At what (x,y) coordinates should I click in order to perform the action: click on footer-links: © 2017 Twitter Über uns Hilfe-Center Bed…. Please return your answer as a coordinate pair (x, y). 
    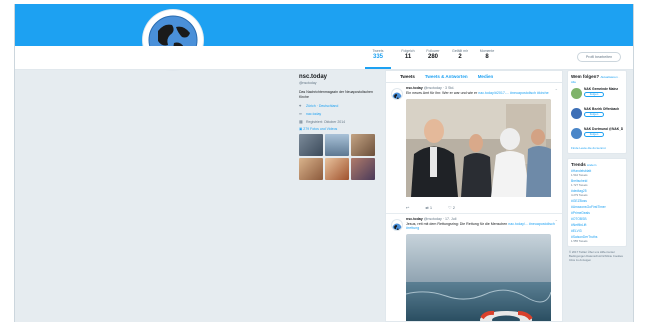
    Looking at the image, I should click on (597, 256).